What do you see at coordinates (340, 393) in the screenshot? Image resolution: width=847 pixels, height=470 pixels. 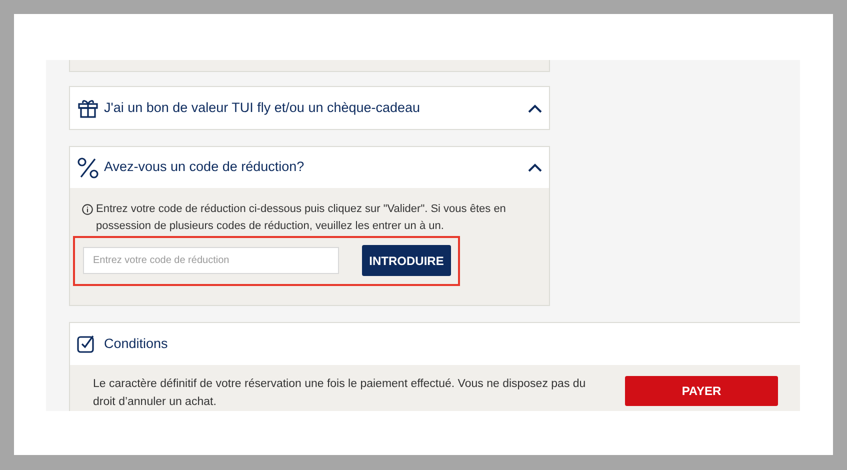 I see `conditions-text: Le caractère définitif de votre réservation une fois le paiement effectué. Vous ne disposez pas du droit d’annuler un achat.` at bounding box center [340, 393].